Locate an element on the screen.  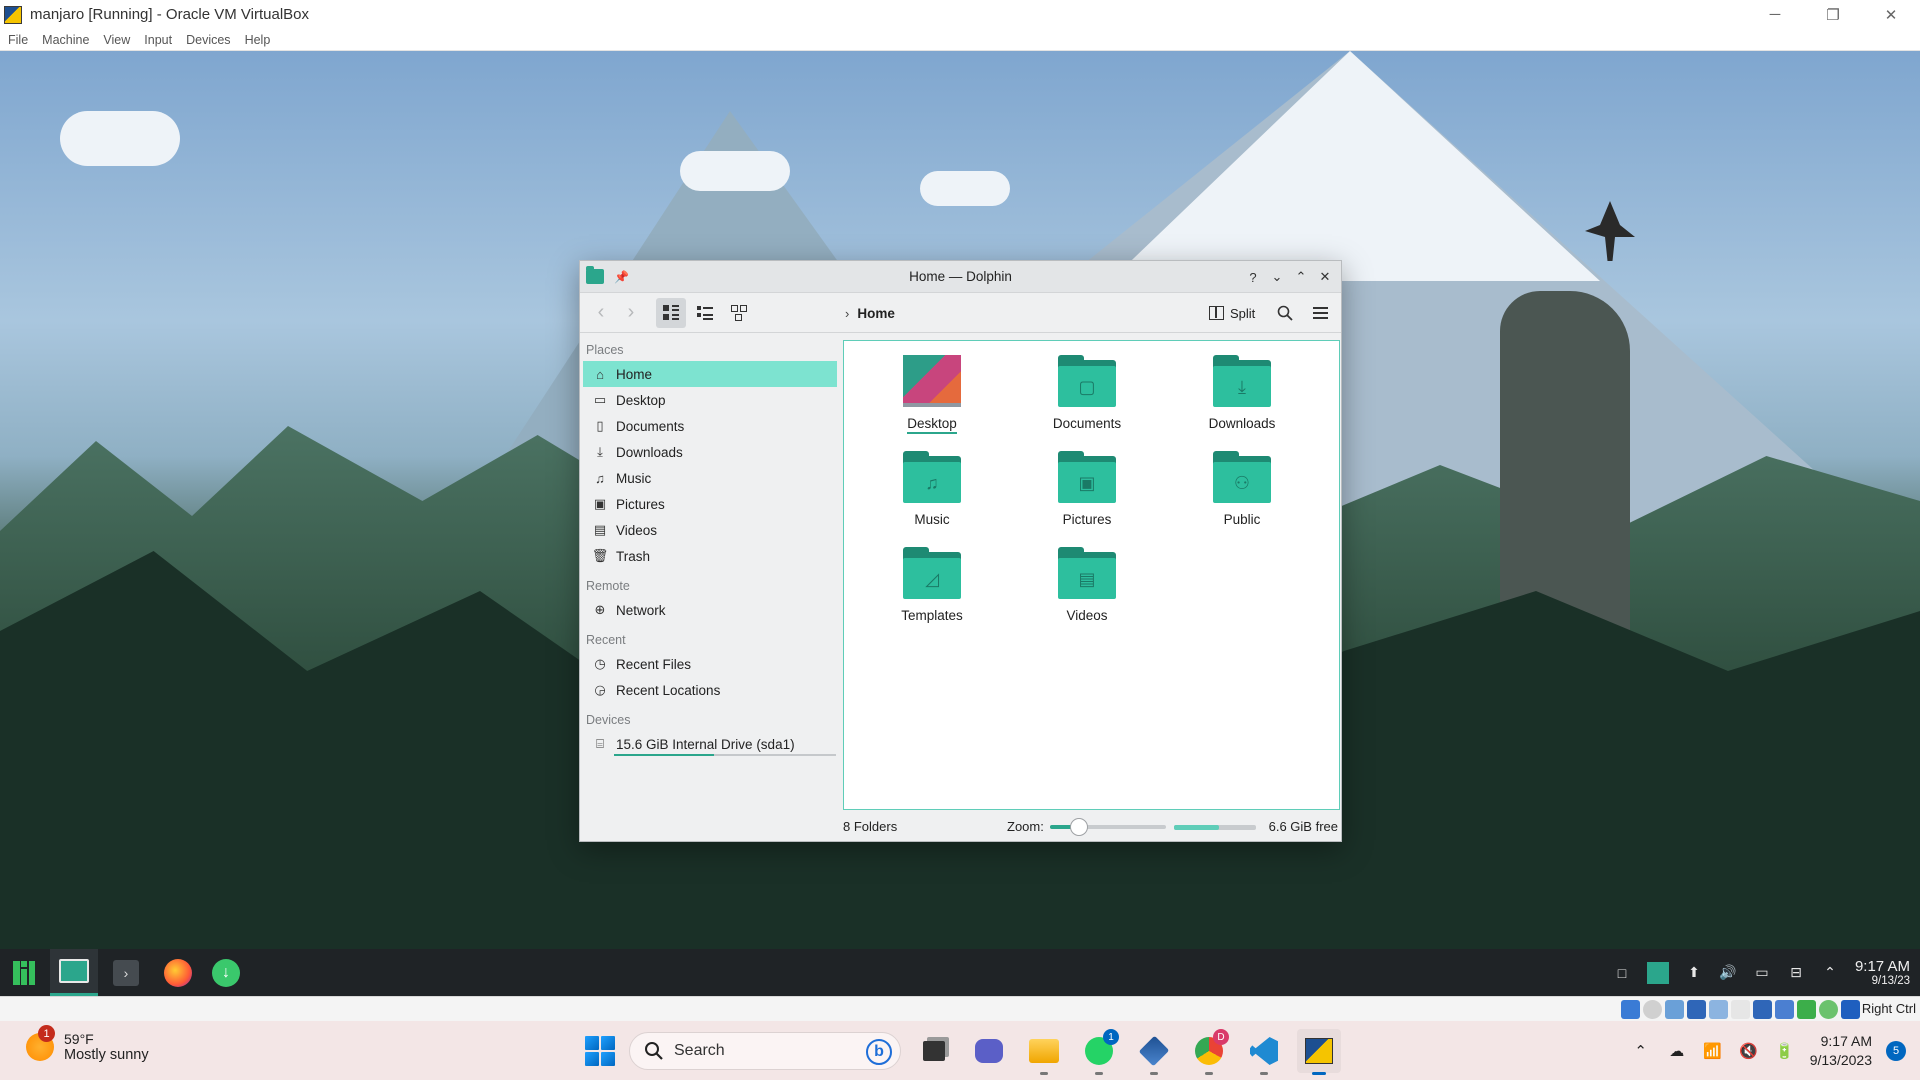
search-button is located at coordinates (1285, 313).